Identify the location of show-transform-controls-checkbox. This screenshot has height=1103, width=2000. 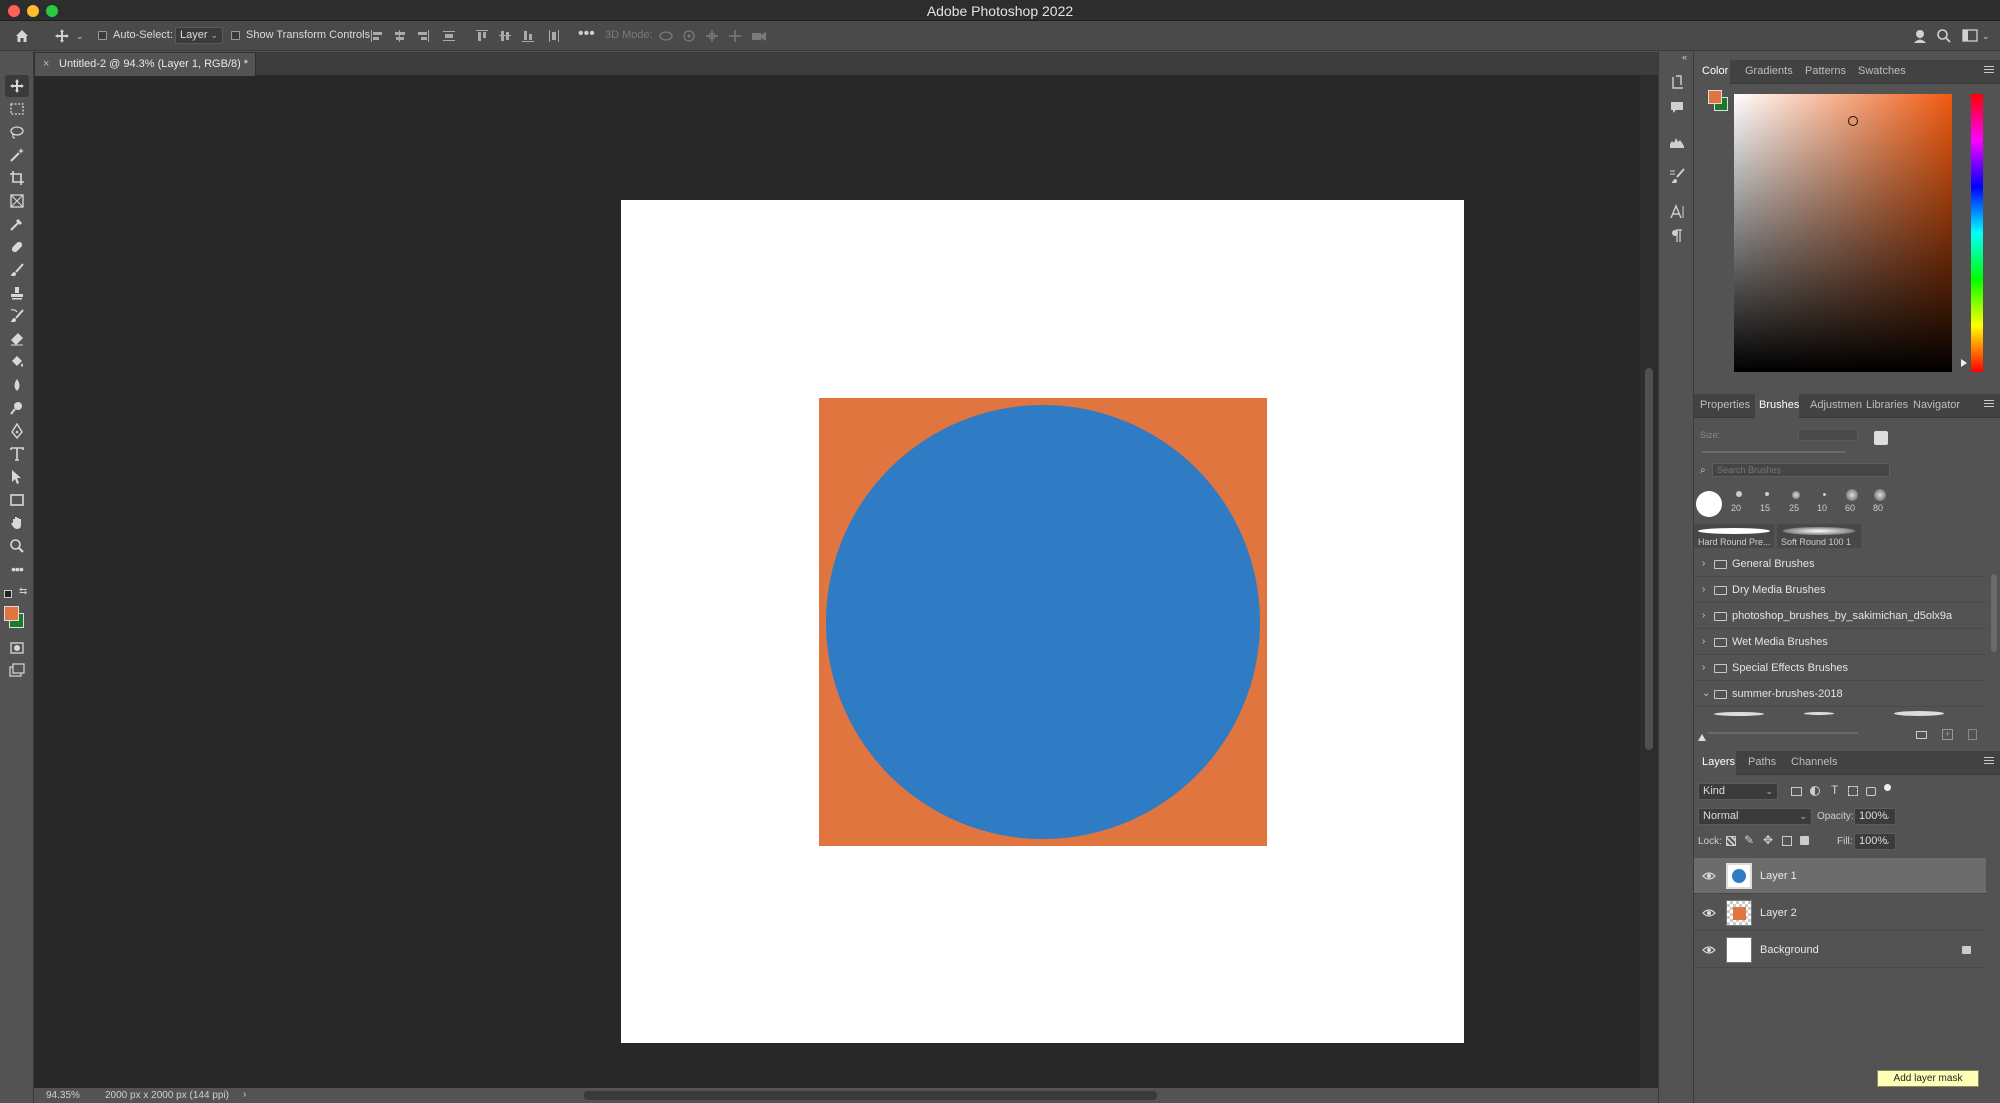
(235, 35).